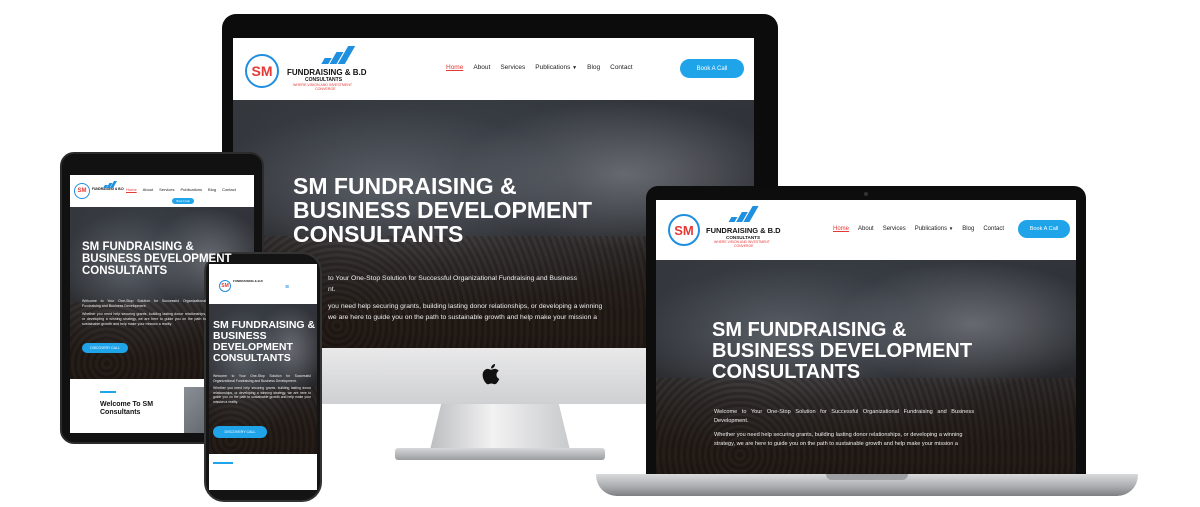  I want to click on tablet-logo: SM FUNDRAISING & B.D, so click(99, 191).